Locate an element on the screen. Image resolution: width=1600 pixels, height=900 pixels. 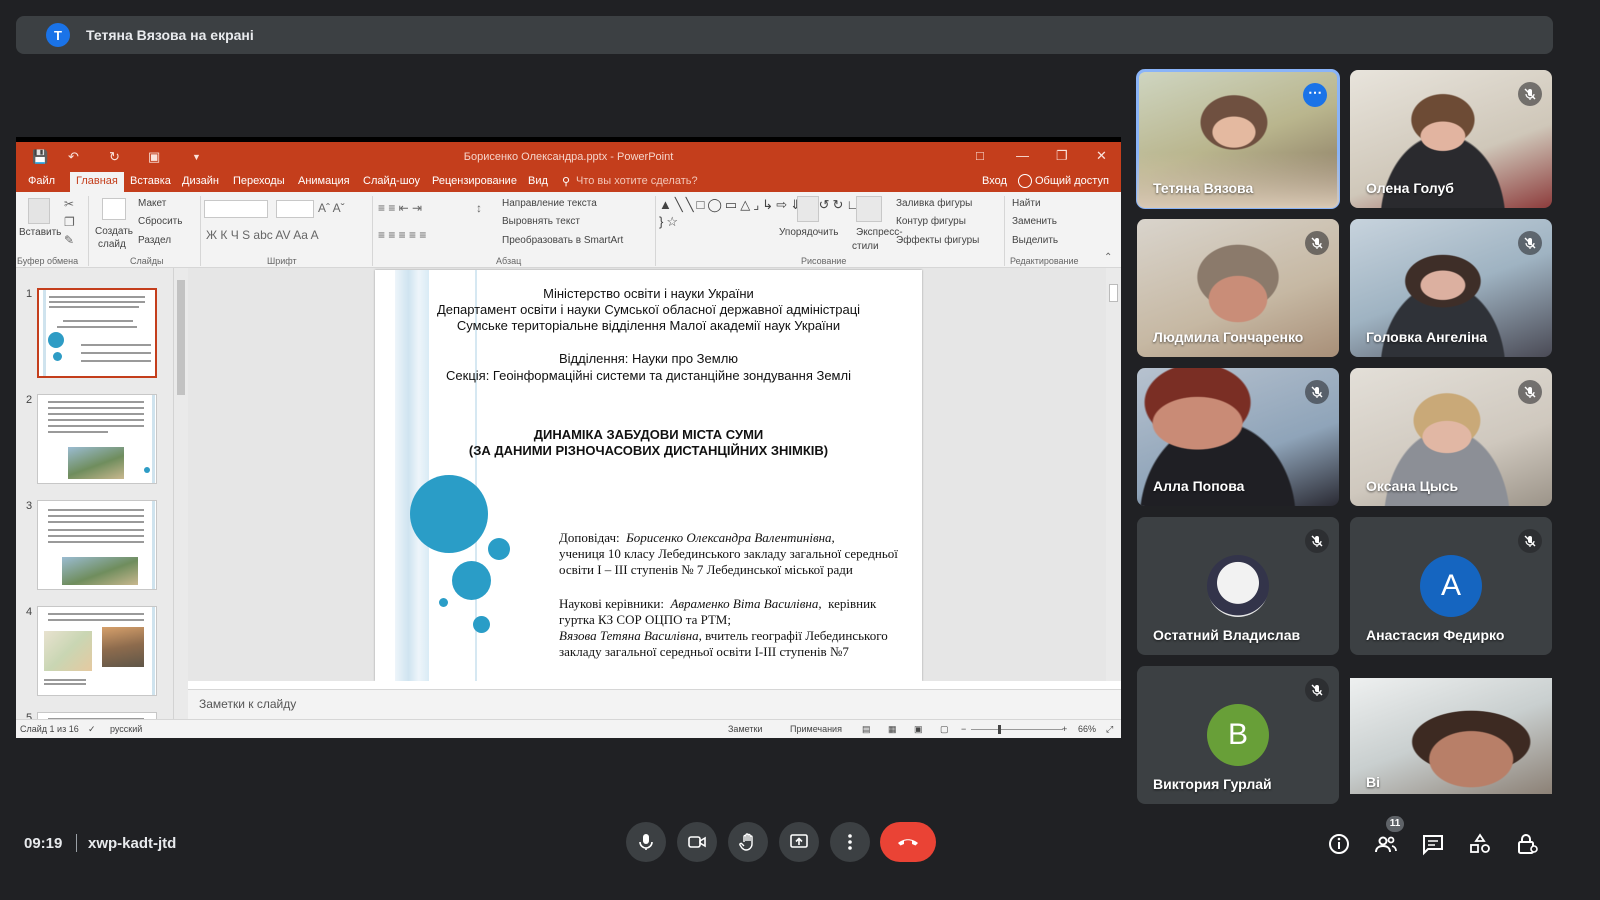
notes-pane: Заметки к слайду is located at coordinates (654, 704).